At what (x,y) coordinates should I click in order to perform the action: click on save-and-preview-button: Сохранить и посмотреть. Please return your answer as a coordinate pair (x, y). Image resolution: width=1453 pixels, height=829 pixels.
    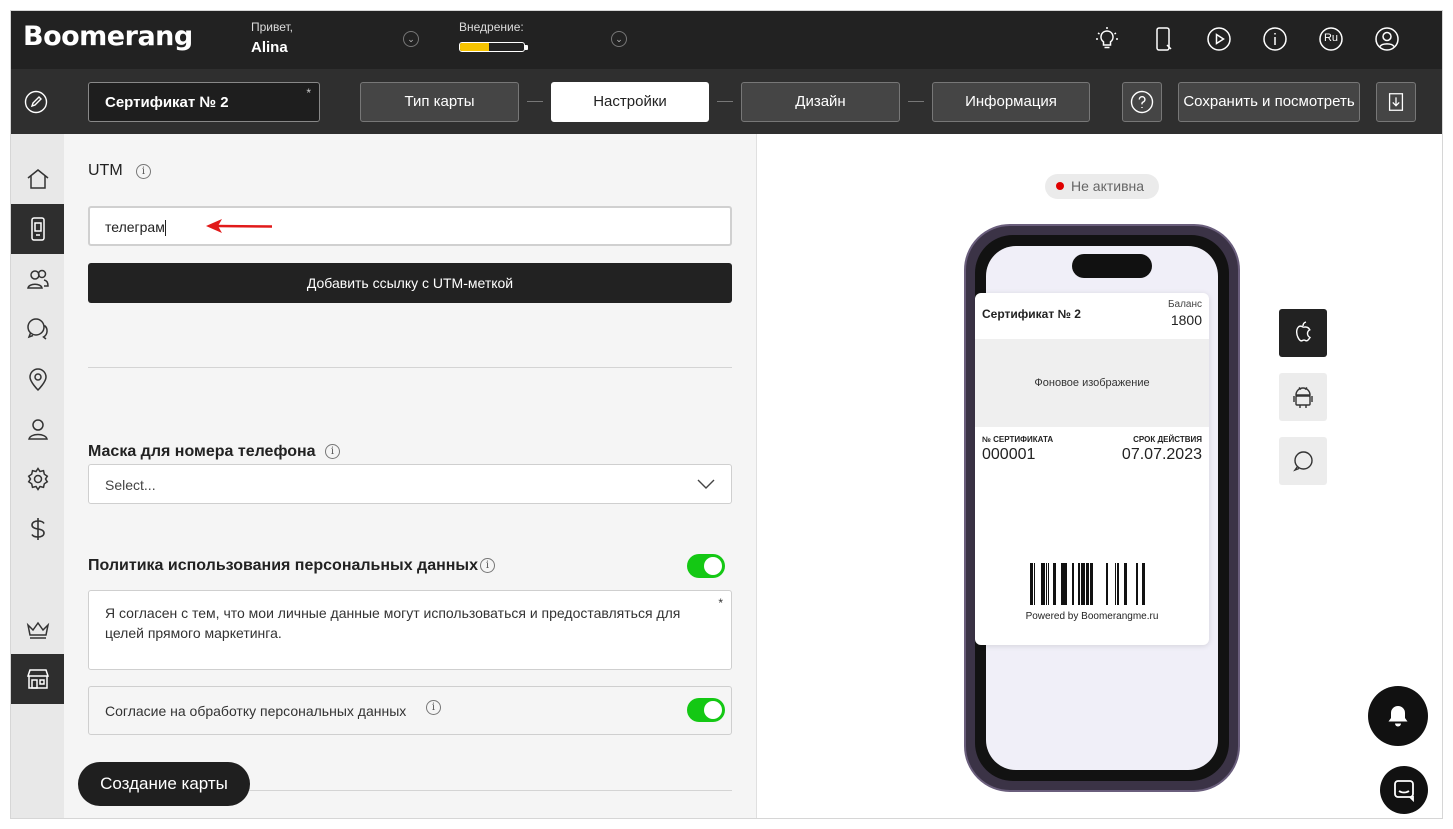
    Looking at the image, I should click on (1269, 102).